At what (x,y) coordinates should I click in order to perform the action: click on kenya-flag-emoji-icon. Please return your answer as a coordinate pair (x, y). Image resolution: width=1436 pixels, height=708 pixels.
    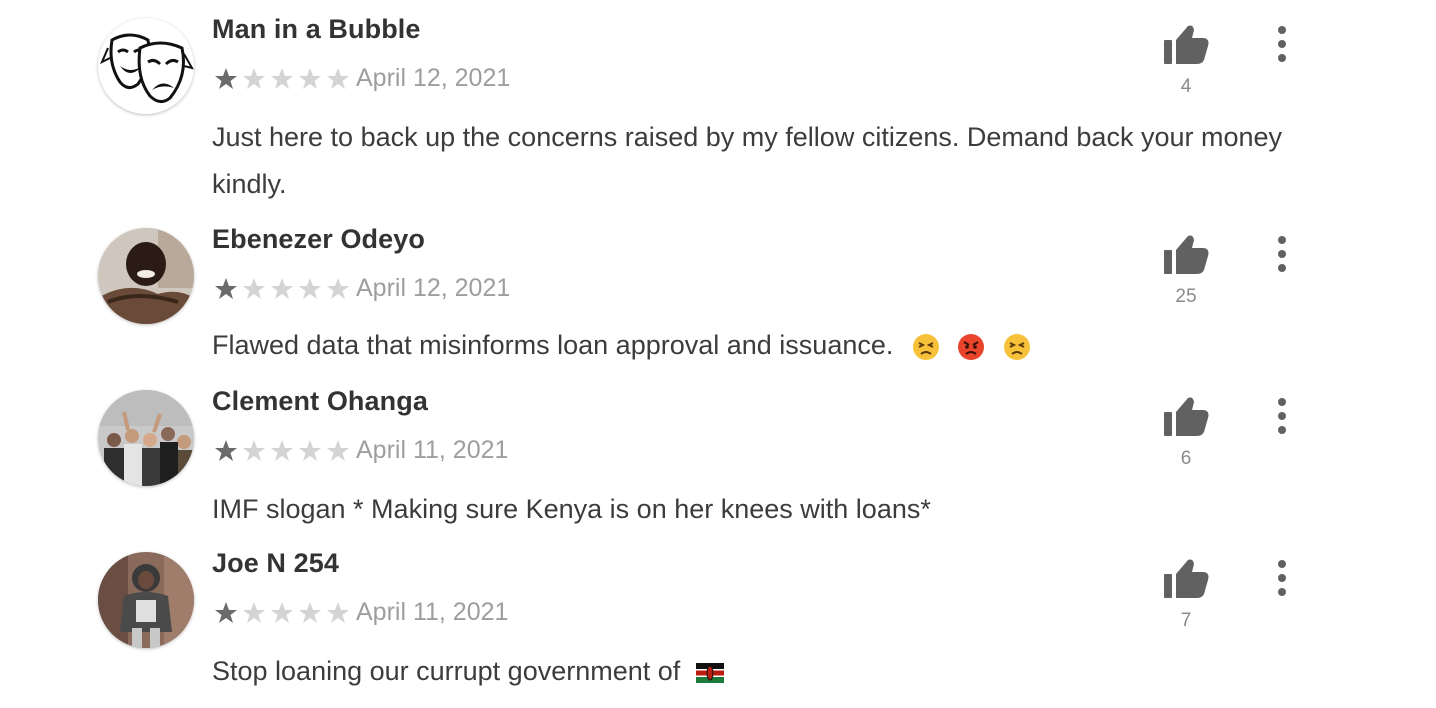
    Looking at the image, I should click on (709, 672).